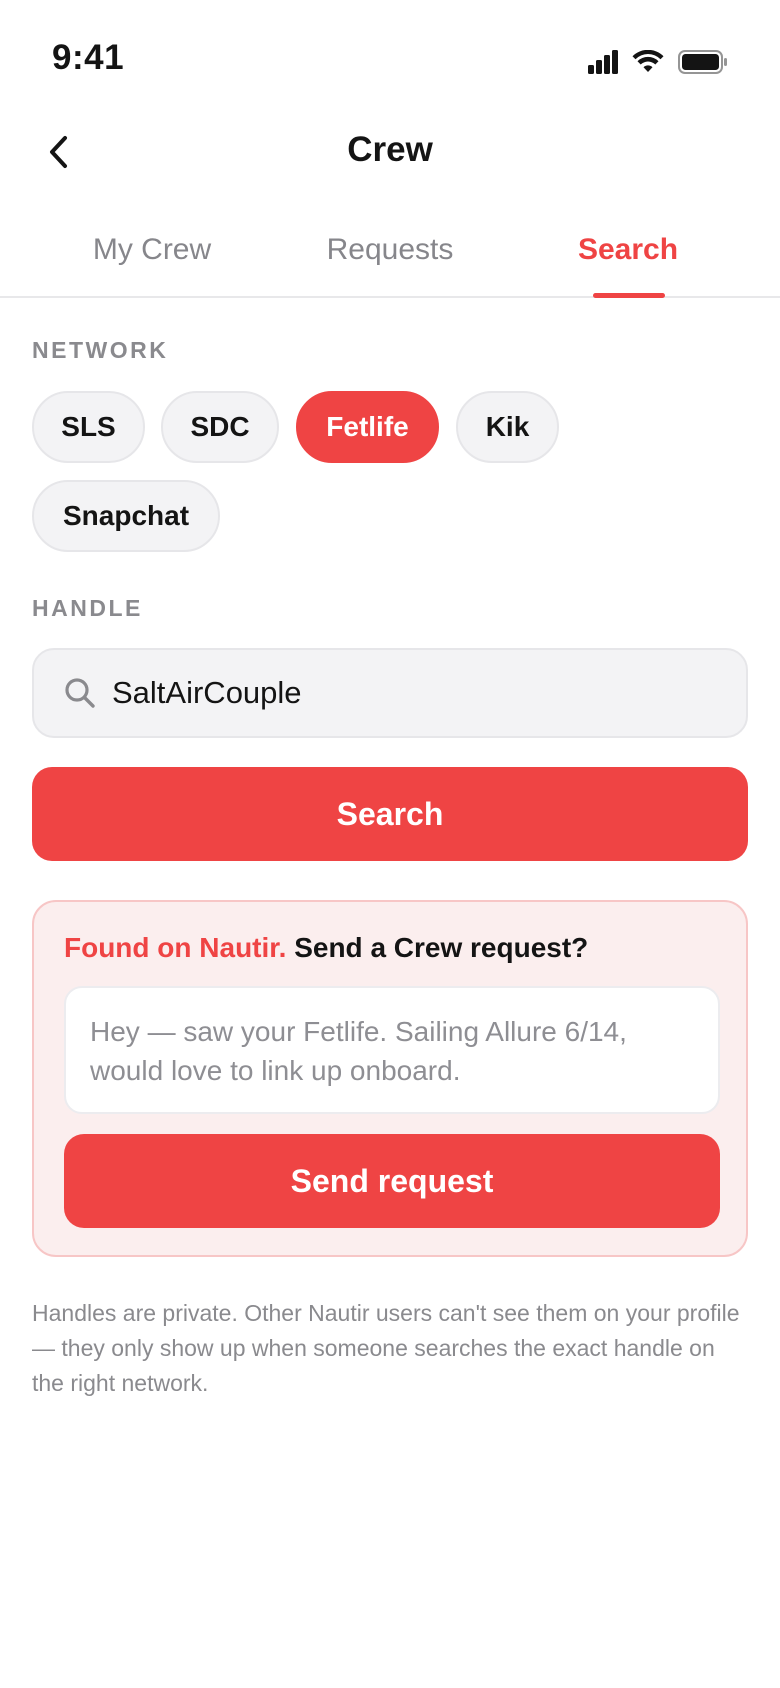  What do you see at coordinates (629, 295) in the screenshot?
I see `active-tab-indicator` at bounding box center [629, 295].